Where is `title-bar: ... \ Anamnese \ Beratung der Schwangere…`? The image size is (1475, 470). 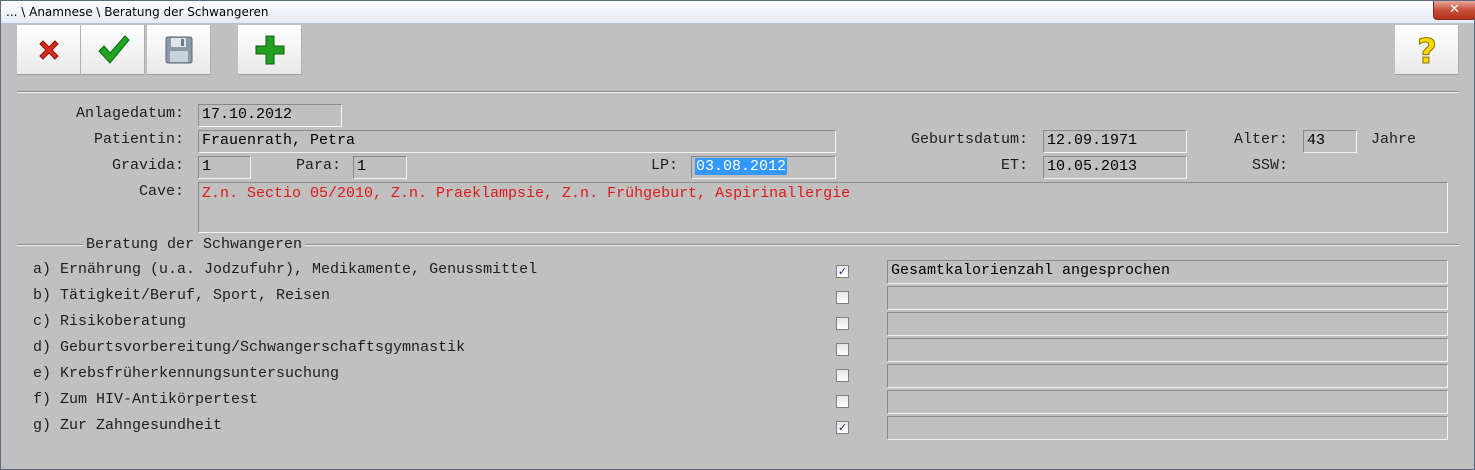
title-bar: ... \ Anamnese \ Beratung der Schwangere… is located at coordinates (738, 12).